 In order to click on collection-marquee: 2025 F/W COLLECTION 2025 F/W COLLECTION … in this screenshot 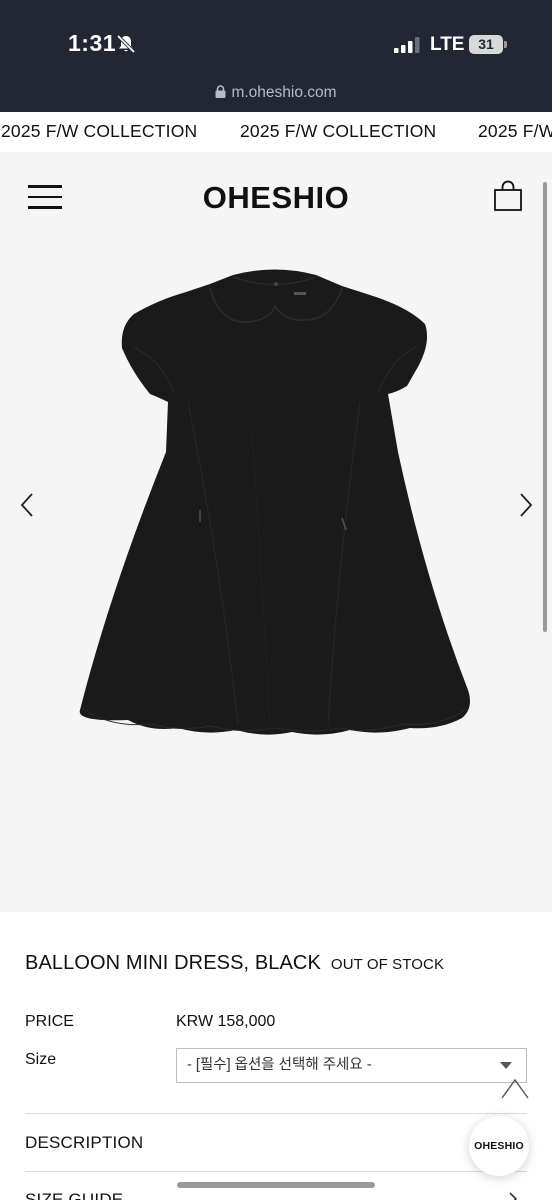, I will do `click(276, 132)`.